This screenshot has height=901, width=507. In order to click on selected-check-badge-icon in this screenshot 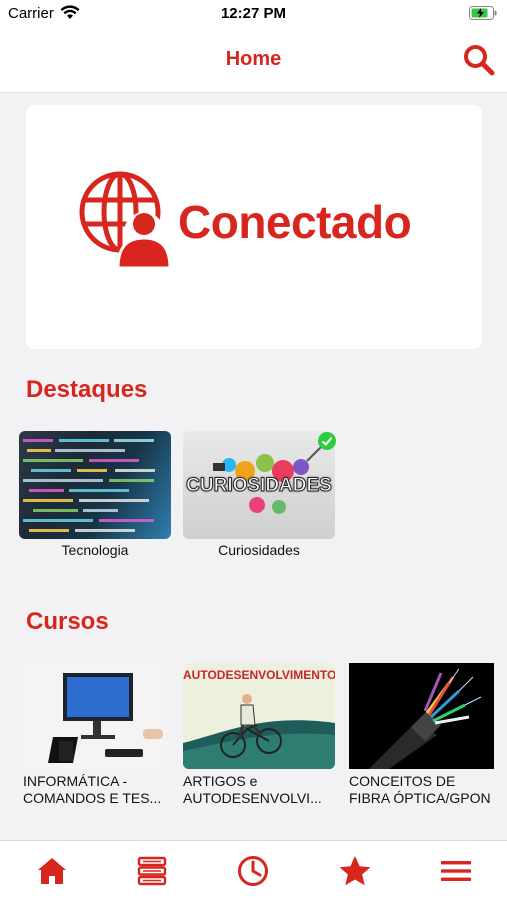, I will do `click(327, 441)`.